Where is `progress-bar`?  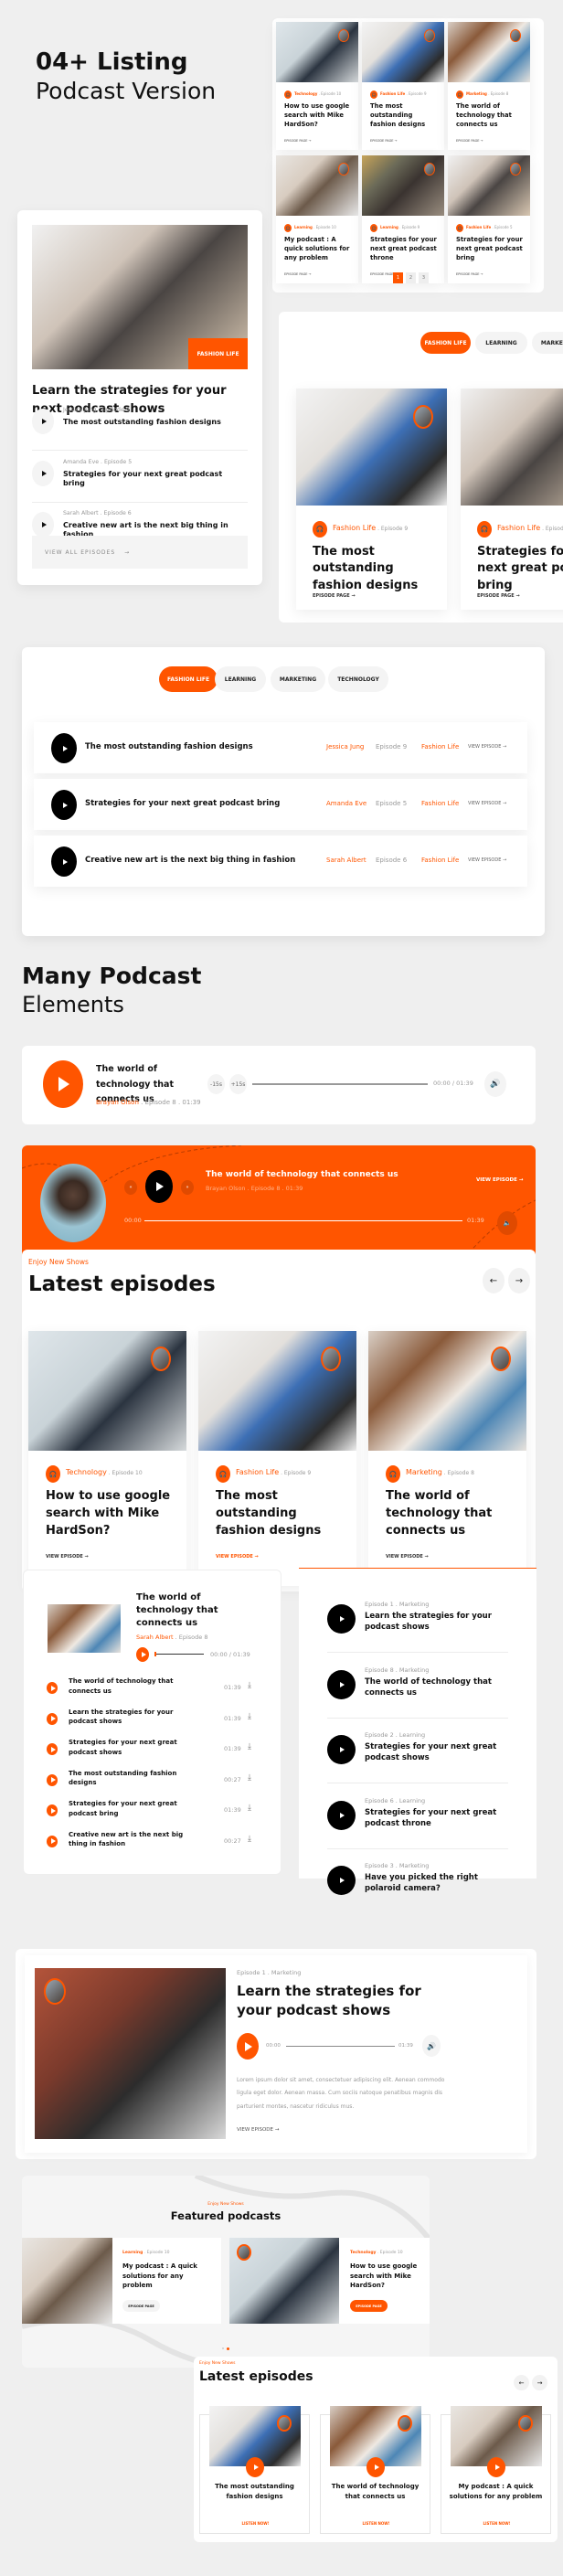 progress-bar is located at coordinates (303, 1221).